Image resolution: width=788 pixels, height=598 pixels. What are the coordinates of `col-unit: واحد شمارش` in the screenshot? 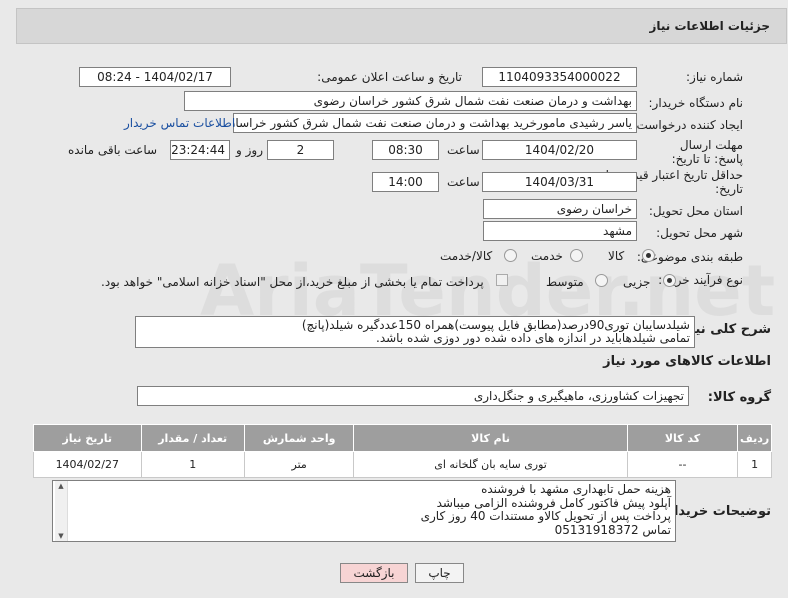 It's located at (299, 438).